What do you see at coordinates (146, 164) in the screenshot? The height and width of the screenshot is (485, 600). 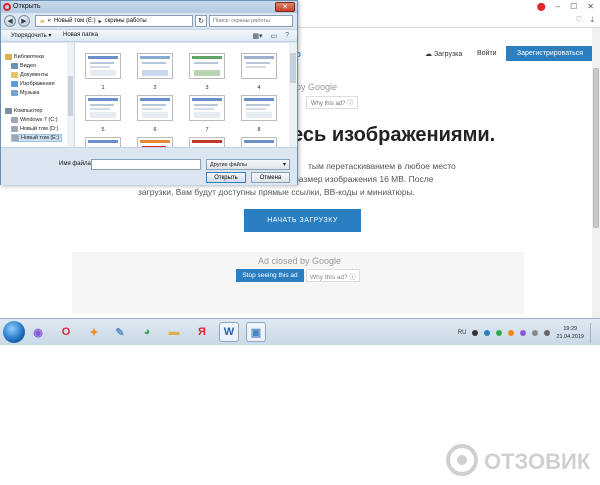 I see `filename-input` at bounding box center [146, 164].